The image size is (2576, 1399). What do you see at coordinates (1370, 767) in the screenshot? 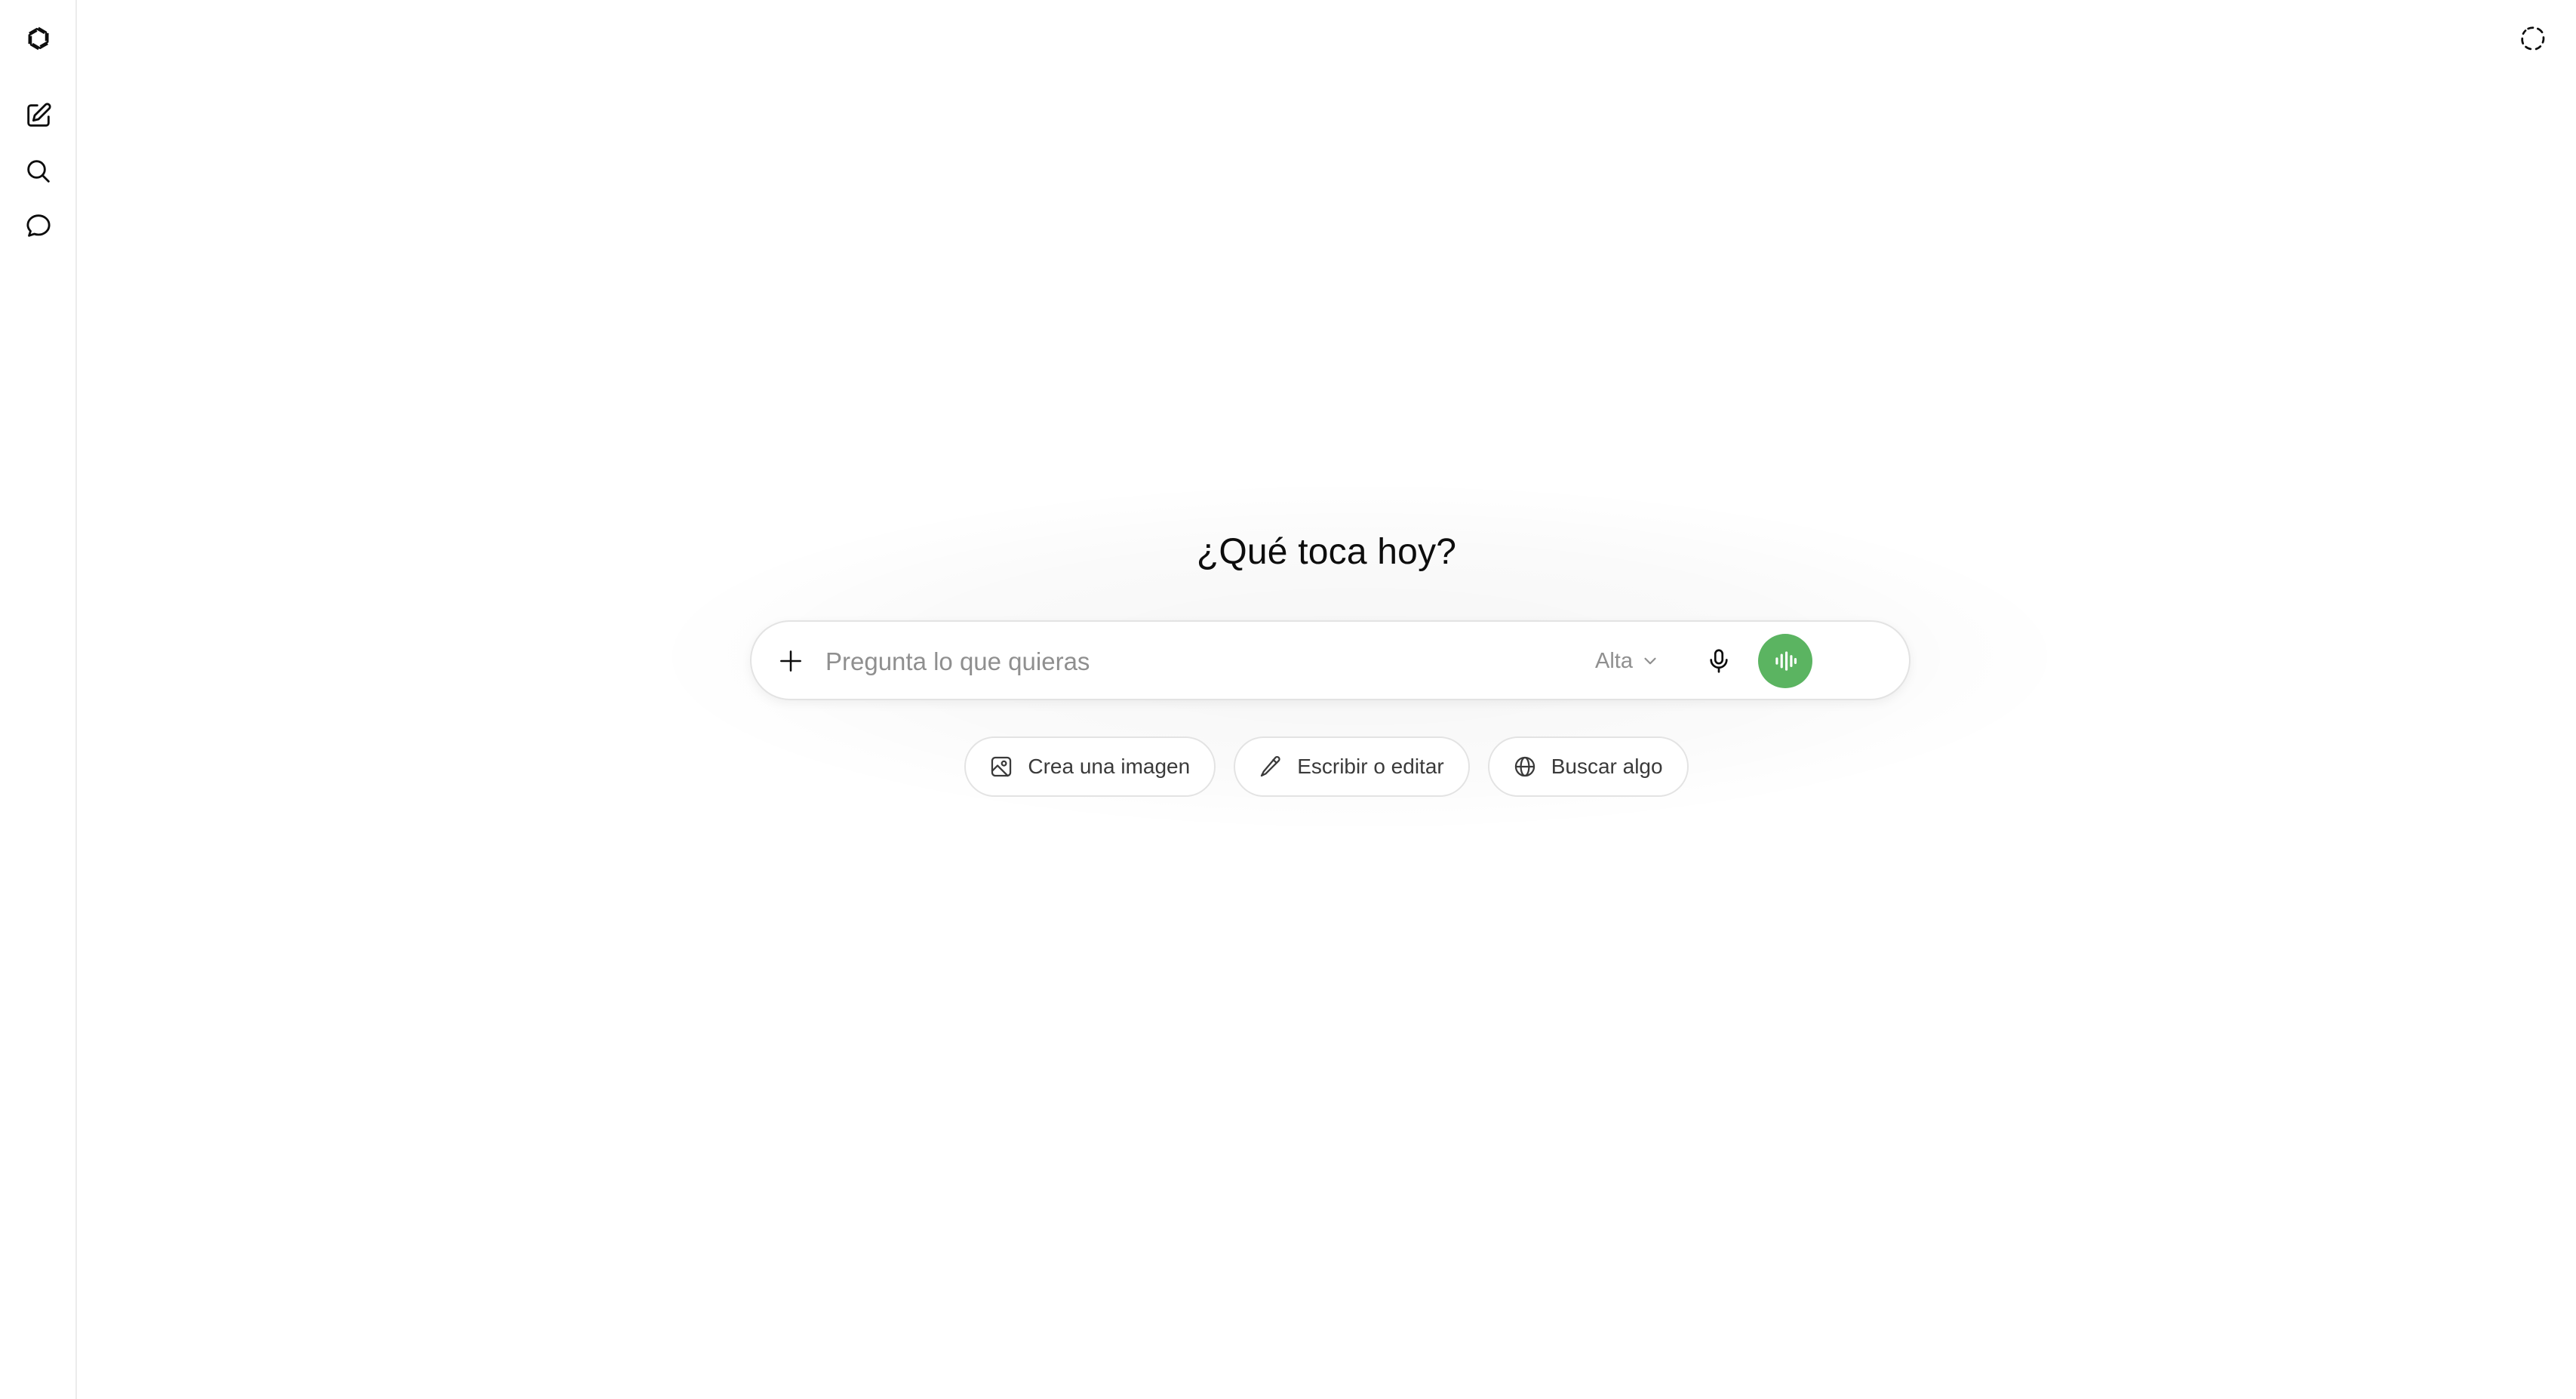
I see `suggestion-label: Escribir o editar` at bounding box center [1370, 767].